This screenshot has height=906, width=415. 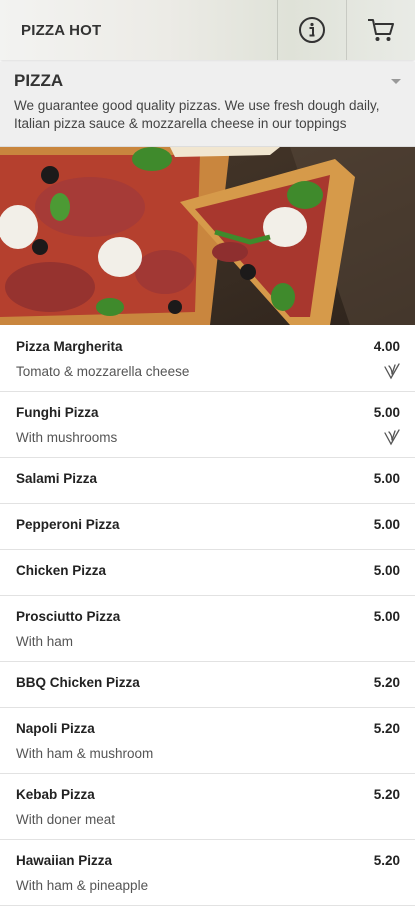 I want to click on menu-item-description: With ham & pineapple, so click(x=82, y=885).